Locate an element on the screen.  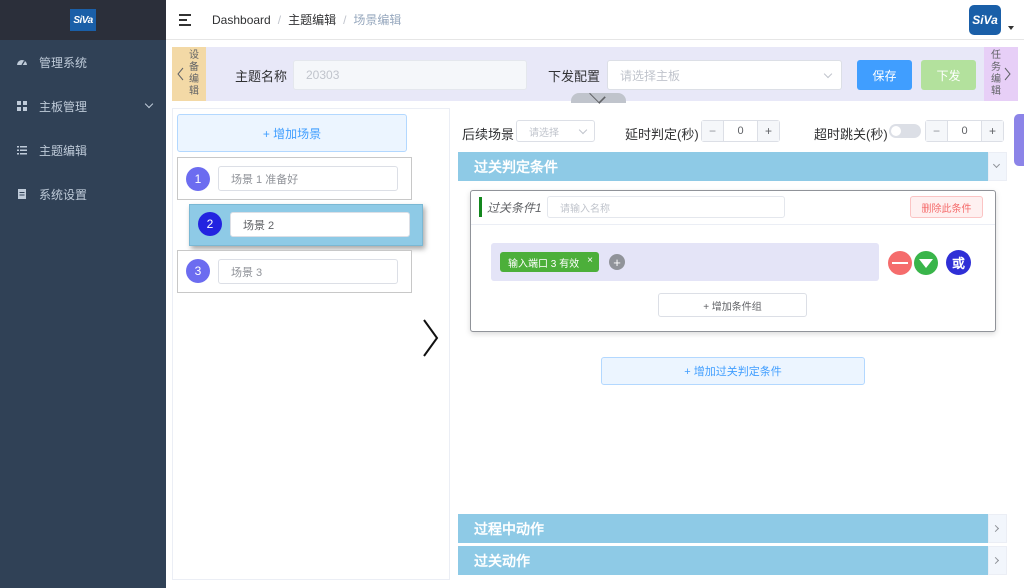
document-icon is located at coordinates (22, 194).